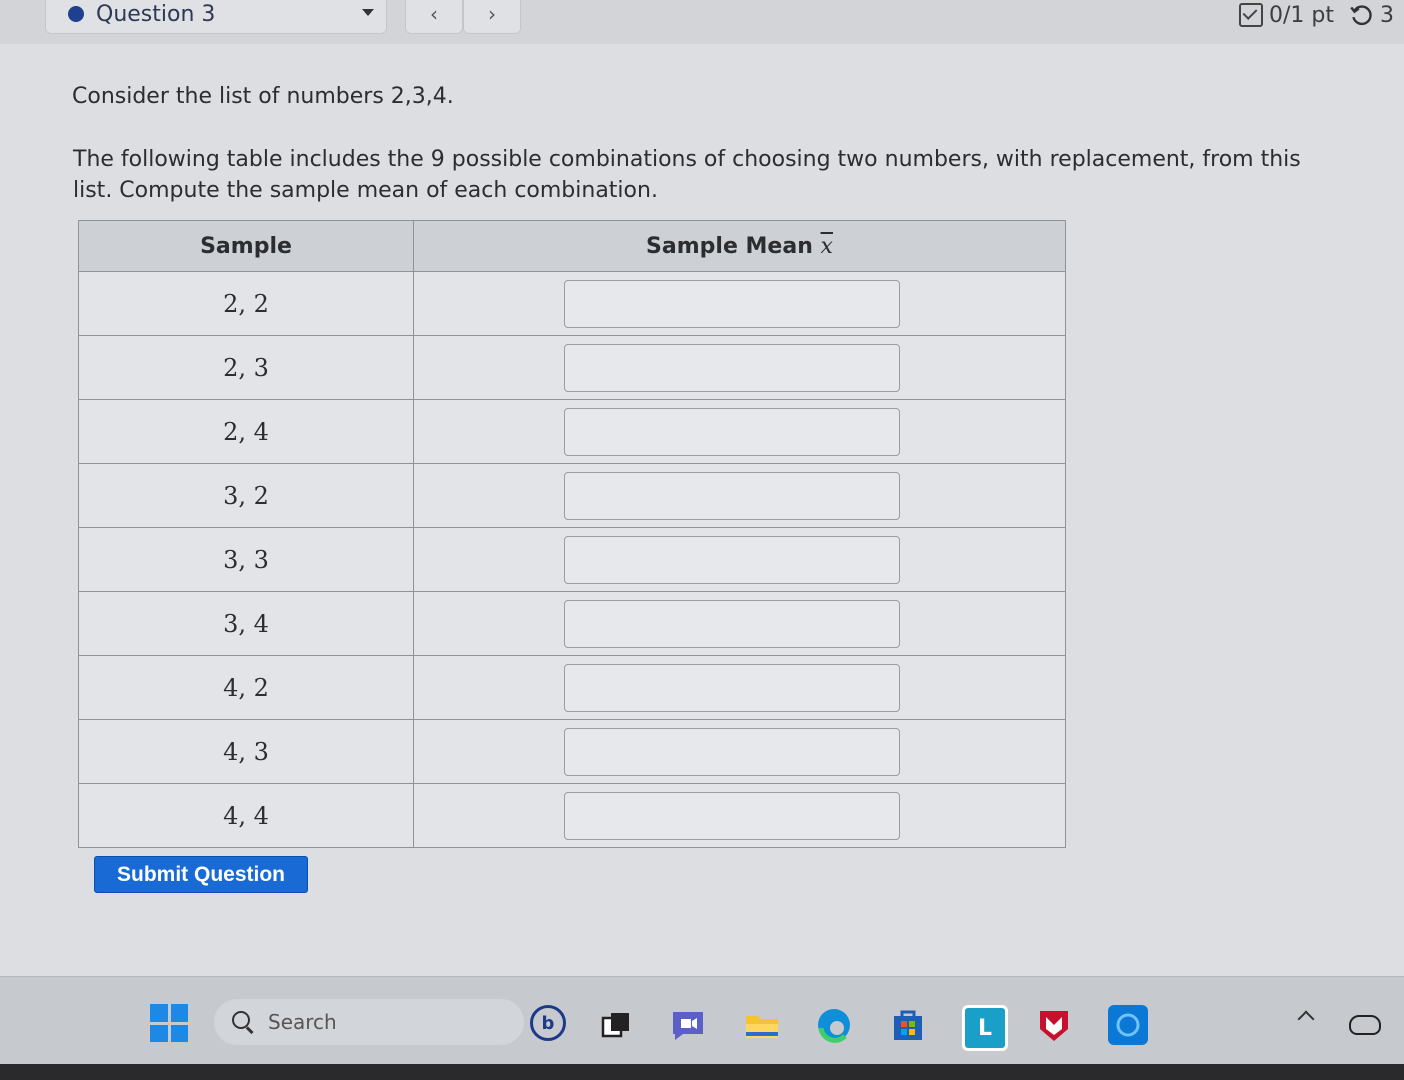  Describe the element at coordinates (368, 12) in the screenshot. I see `chevron-down-icon` at that location.